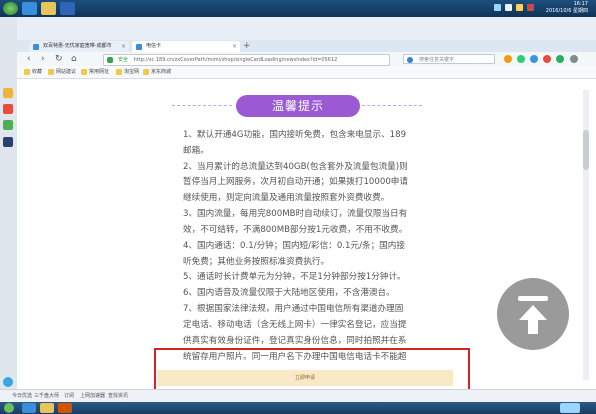  I want to click on new-tab-button: +, so click(247, 46).